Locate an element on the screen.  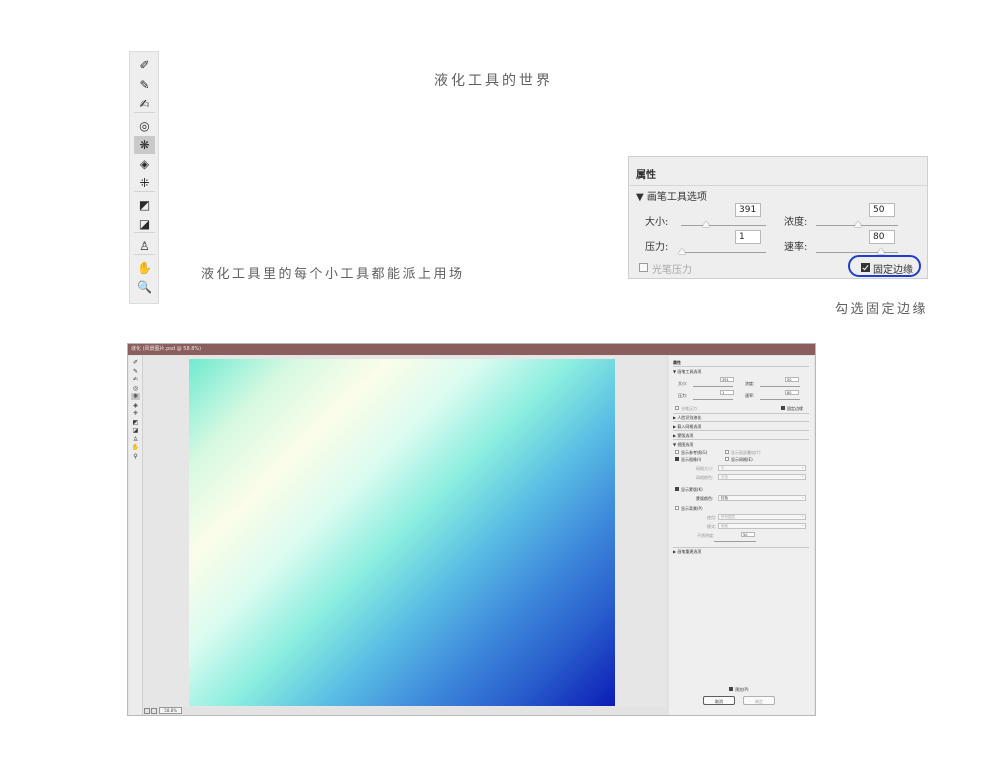
mask-color-select: 红色 is located at coordinates (762, 498).